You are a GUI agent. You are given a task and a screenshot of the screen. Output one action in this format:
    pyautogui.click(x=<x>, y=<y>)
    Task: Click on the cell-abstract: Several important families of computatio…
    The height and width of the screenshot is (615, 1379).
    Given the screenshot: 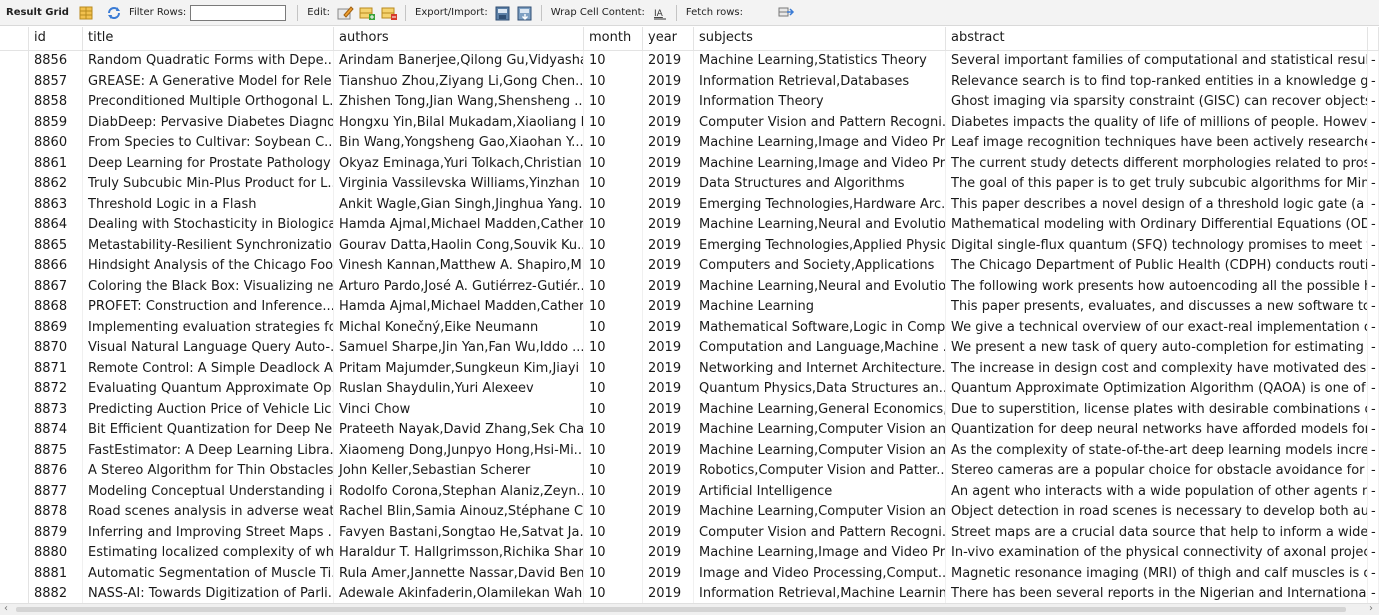 What is the action you would take?
    pyautogui.click(x=1157, y=61)
    